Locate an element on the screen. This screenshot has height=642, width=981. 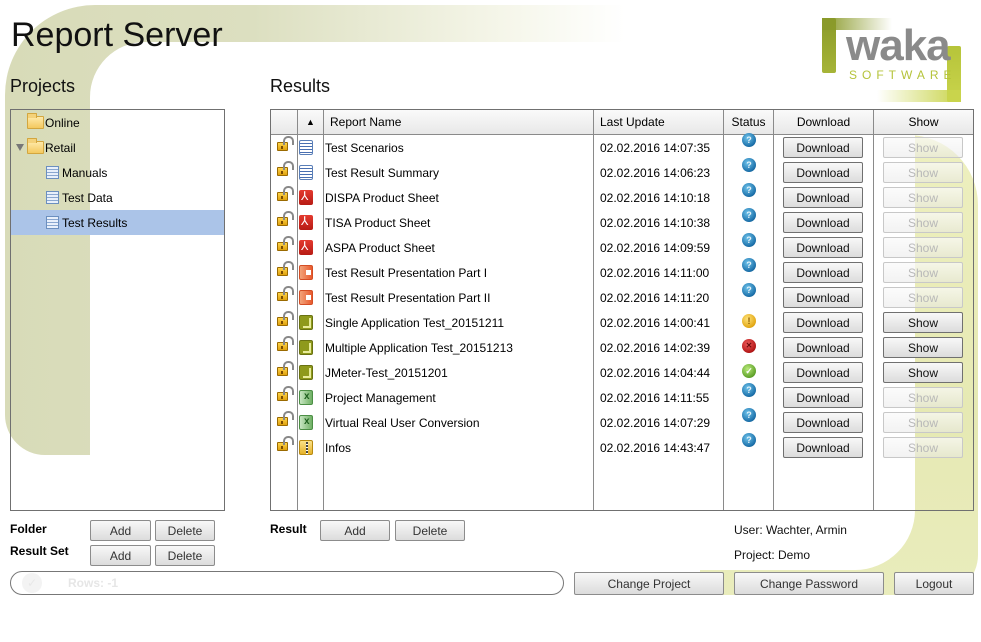
tree-item-online: Online is located at coordinates (117, 122).